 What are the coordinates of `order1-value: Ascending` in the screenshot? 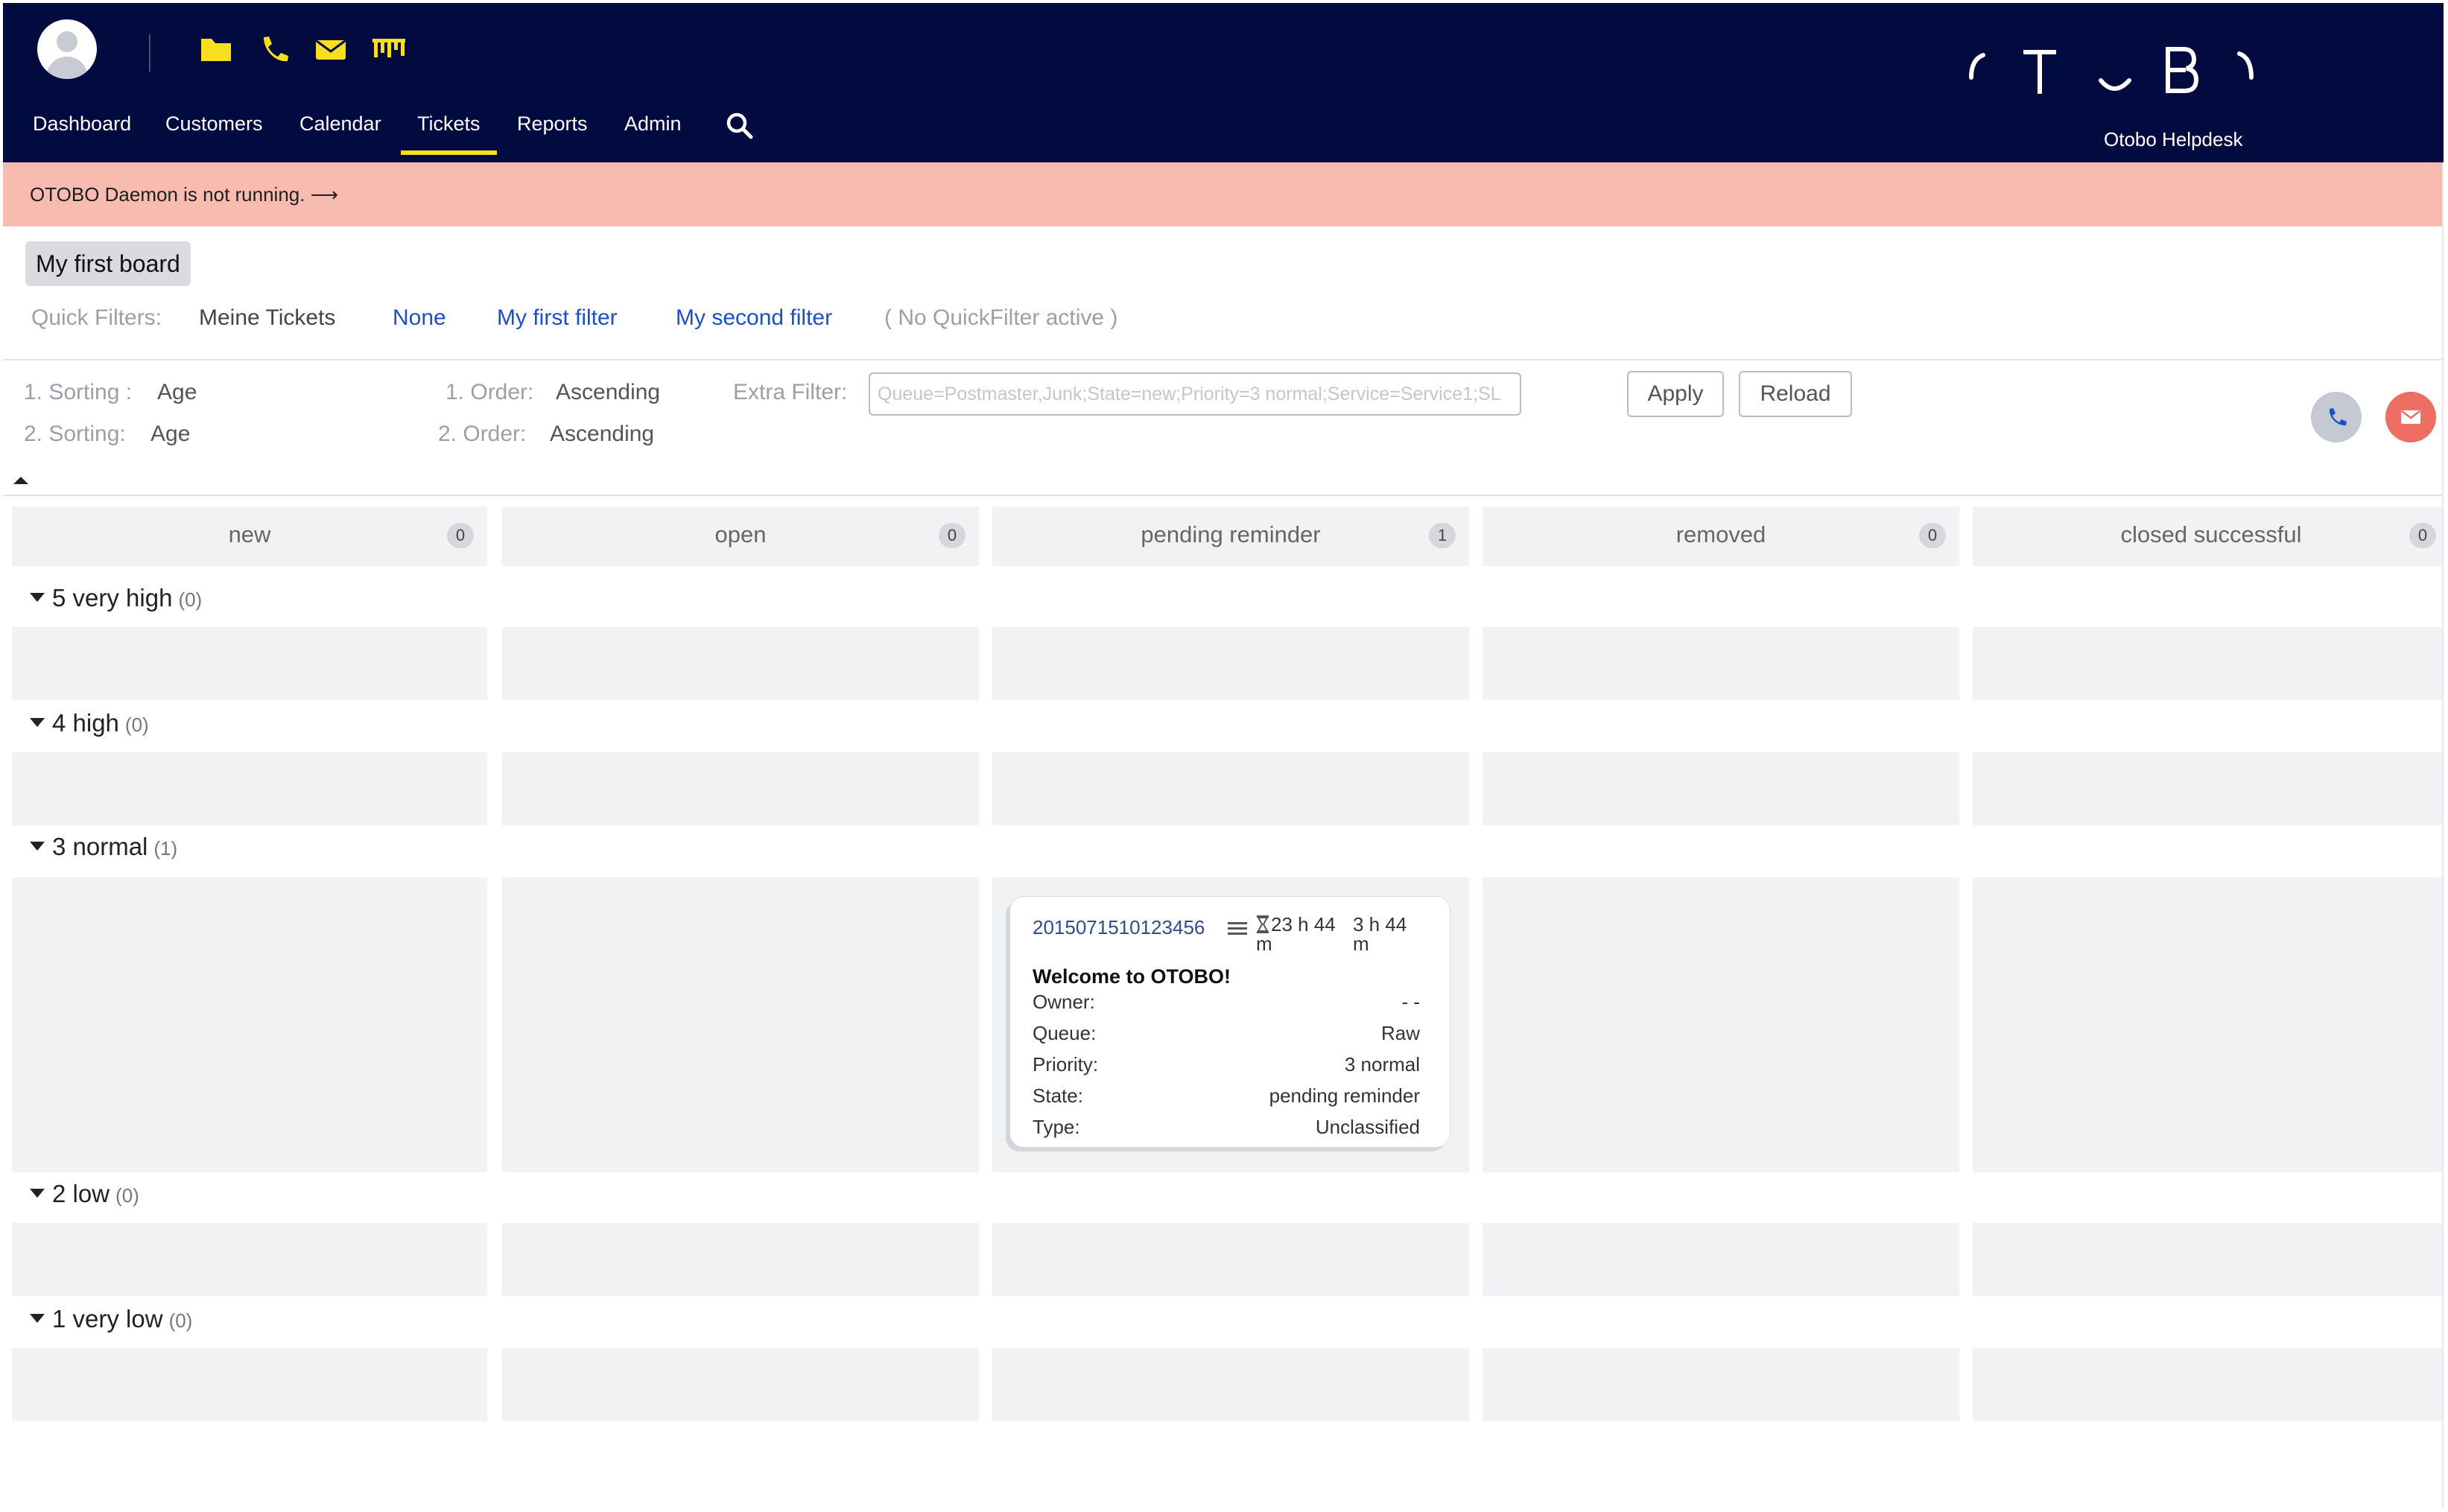 It's located at (608, 393).